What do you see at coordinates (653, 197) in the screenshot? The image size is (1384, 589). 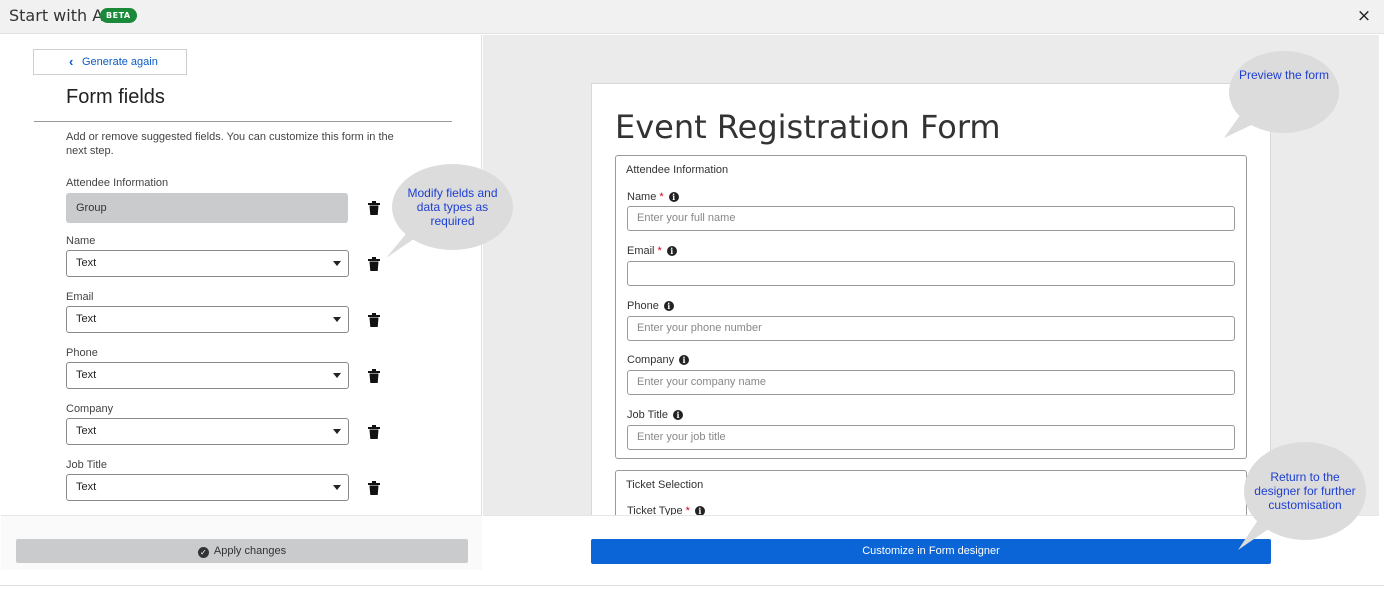 I see `preview-field-label: Name * i` at bounding box center [653, 197].